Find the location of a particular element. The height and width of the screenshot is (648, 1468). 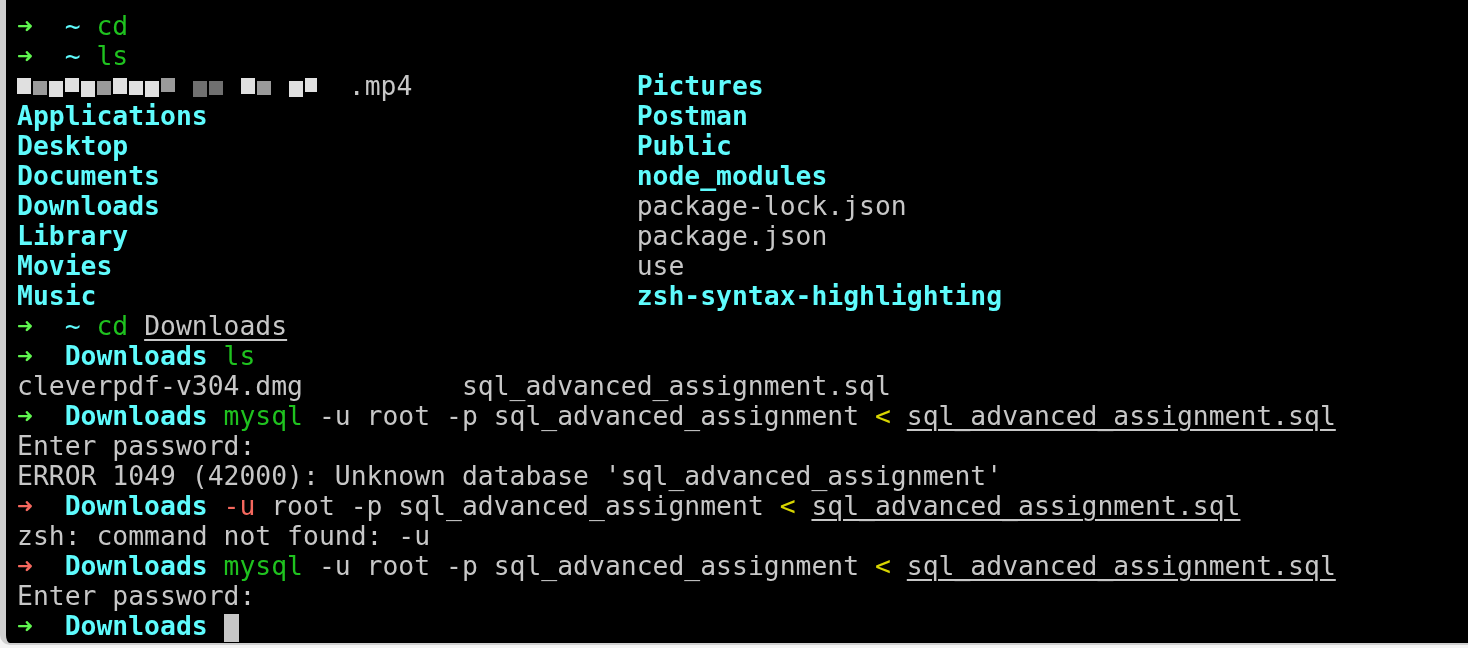

command-text: -u is located at coordinates (239, 505).